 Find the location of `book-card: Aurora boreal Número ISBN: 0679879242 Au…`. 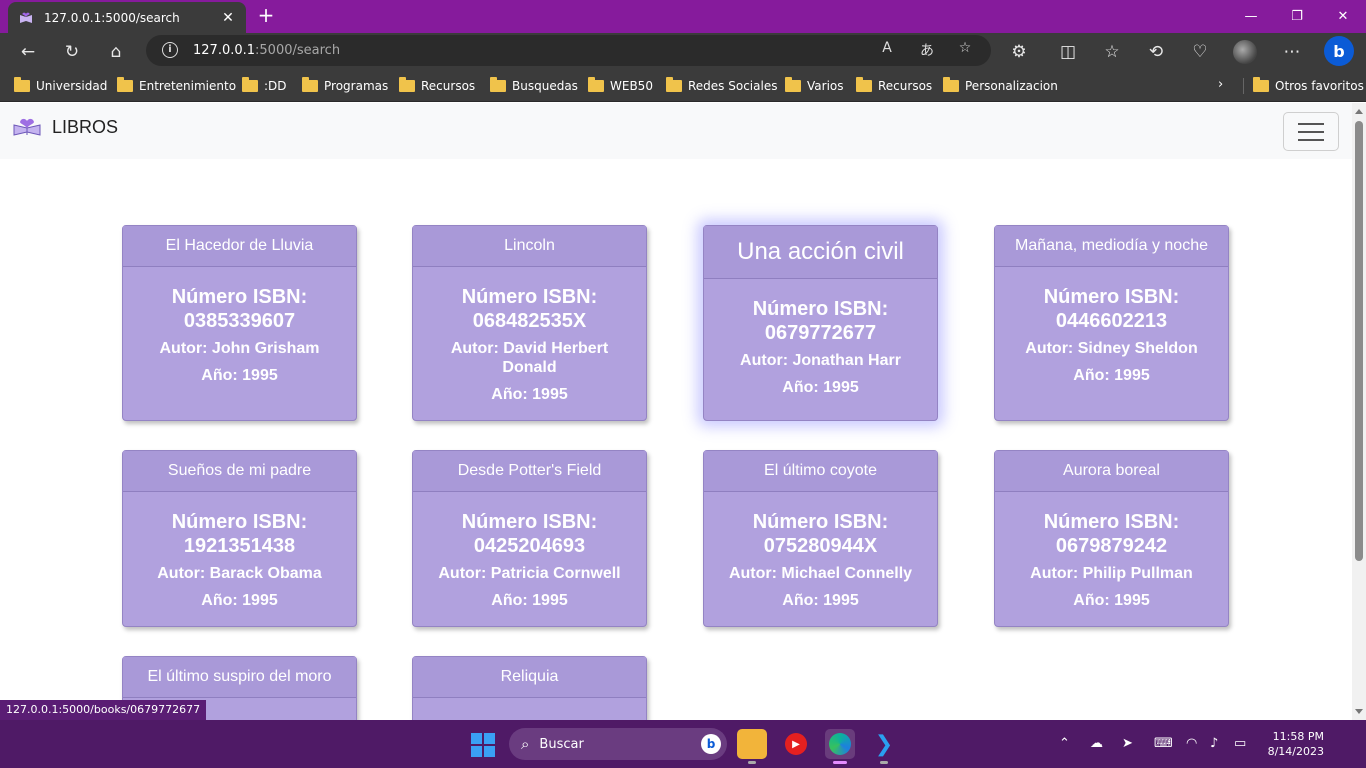

book-card: Aurora boreal Número ISBN: 0679879242 Au… is located at coordinates (1111, 538).